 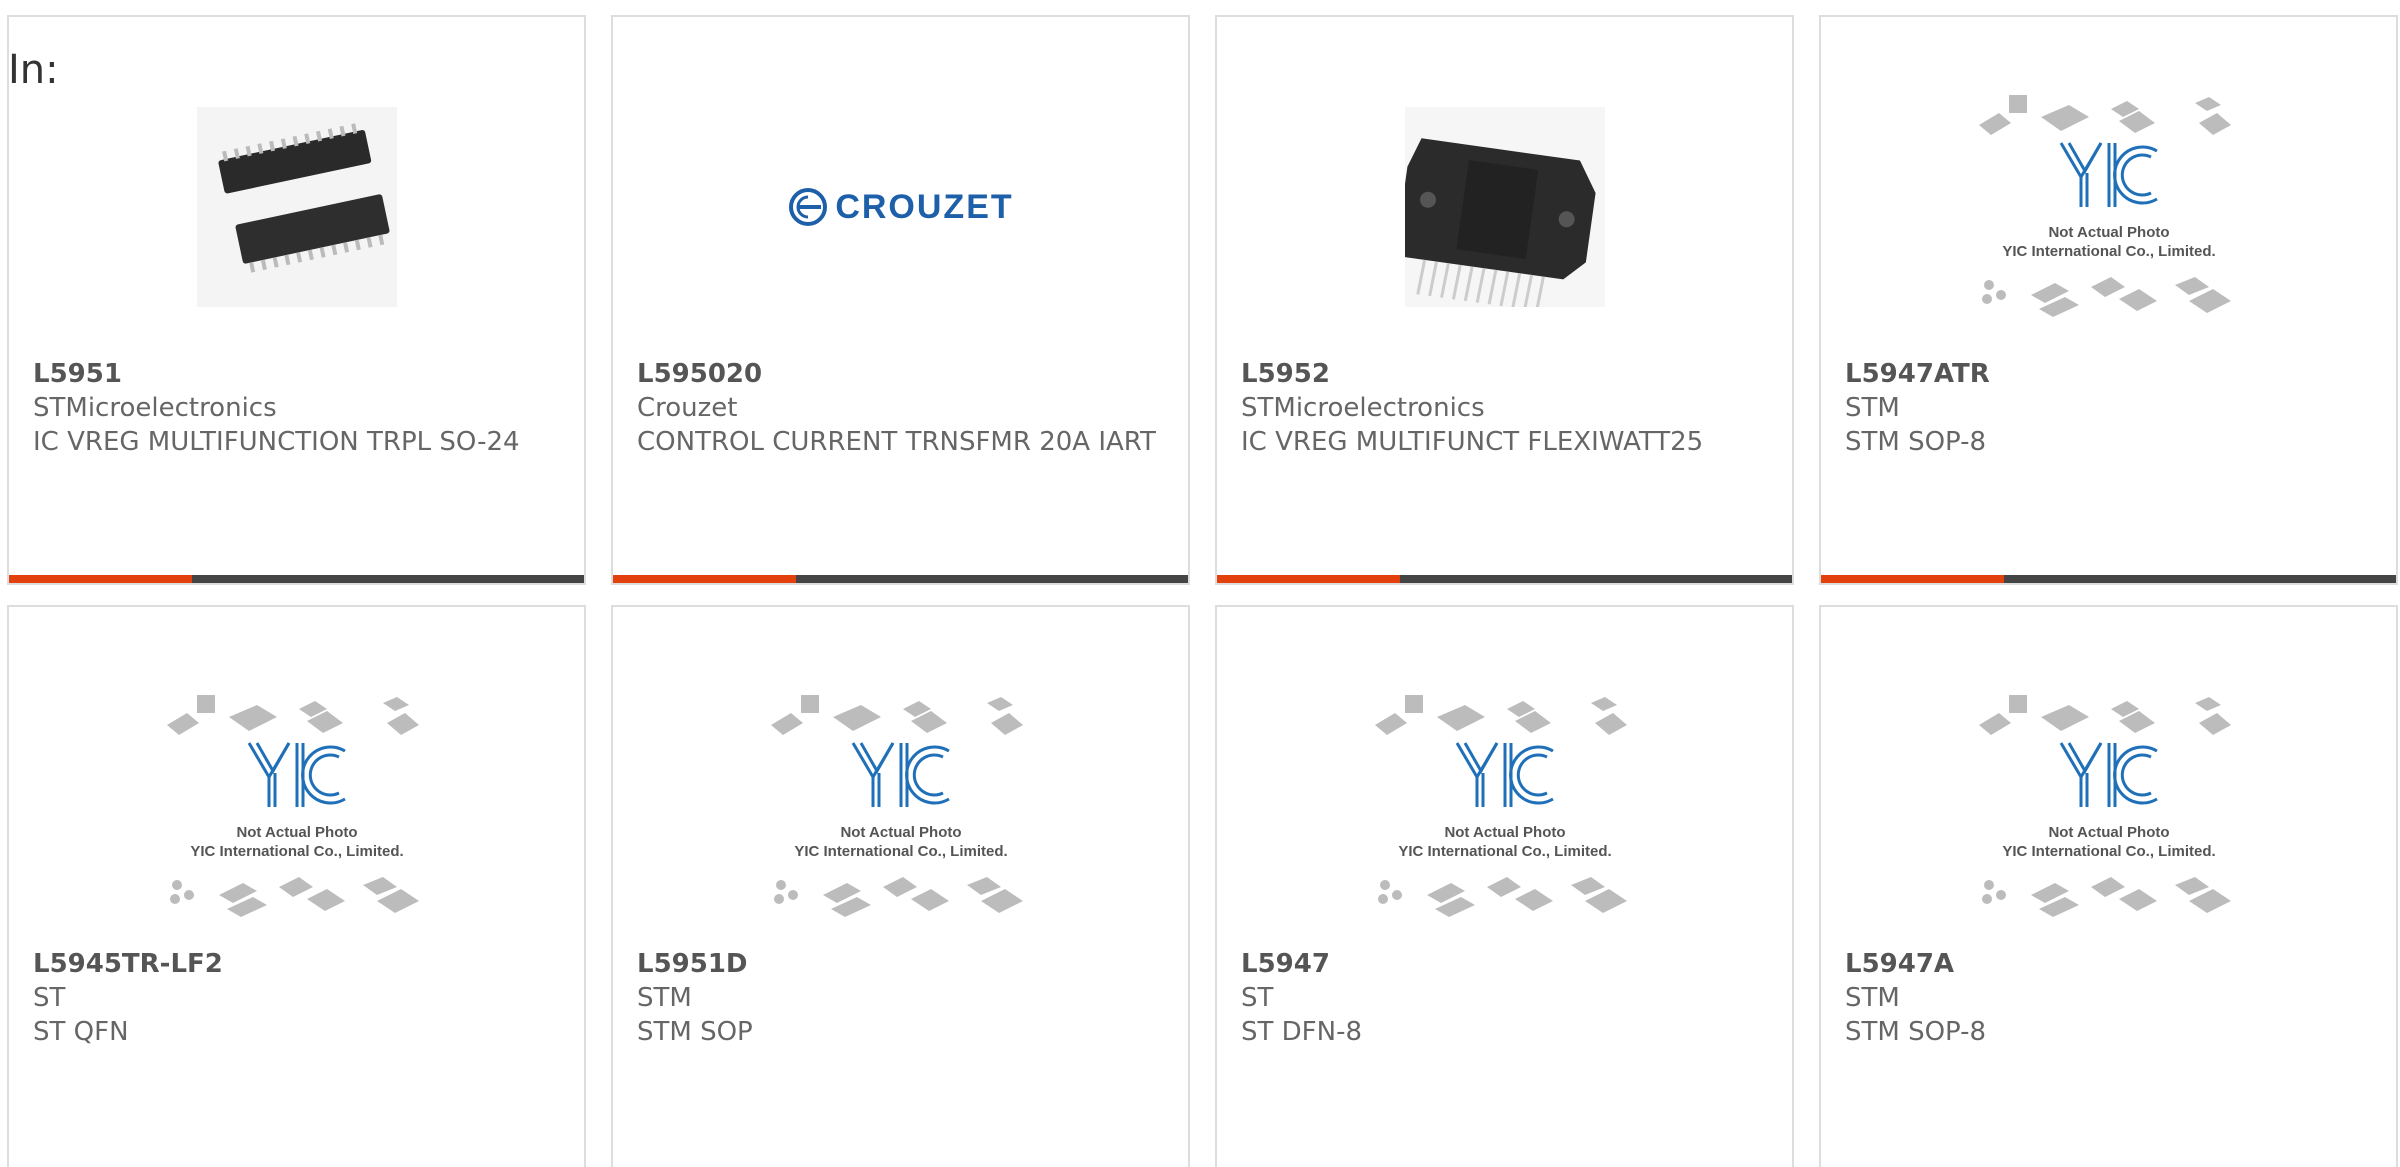 What do you see at coordinates (298, 374) in the screenshot?
I see `part-number: L5951` at bounding box center [298, 374].